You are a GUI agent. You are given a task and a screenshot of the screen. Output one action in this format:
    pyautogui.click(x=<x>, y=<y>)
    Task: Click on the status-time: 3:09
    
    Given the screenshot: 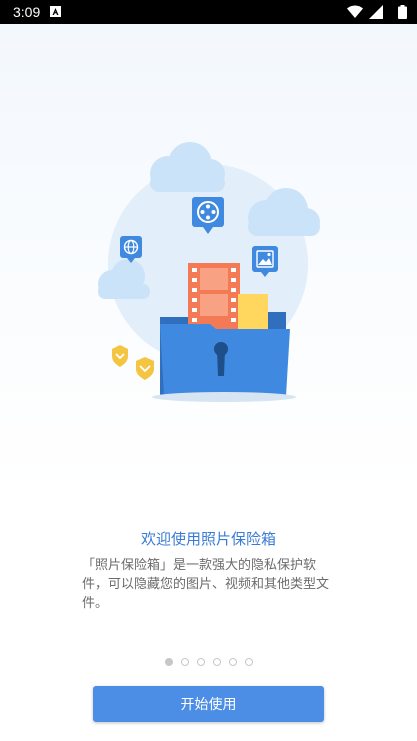 What is the action you would take?
    pyautogui.click(x=27, y=12)
    